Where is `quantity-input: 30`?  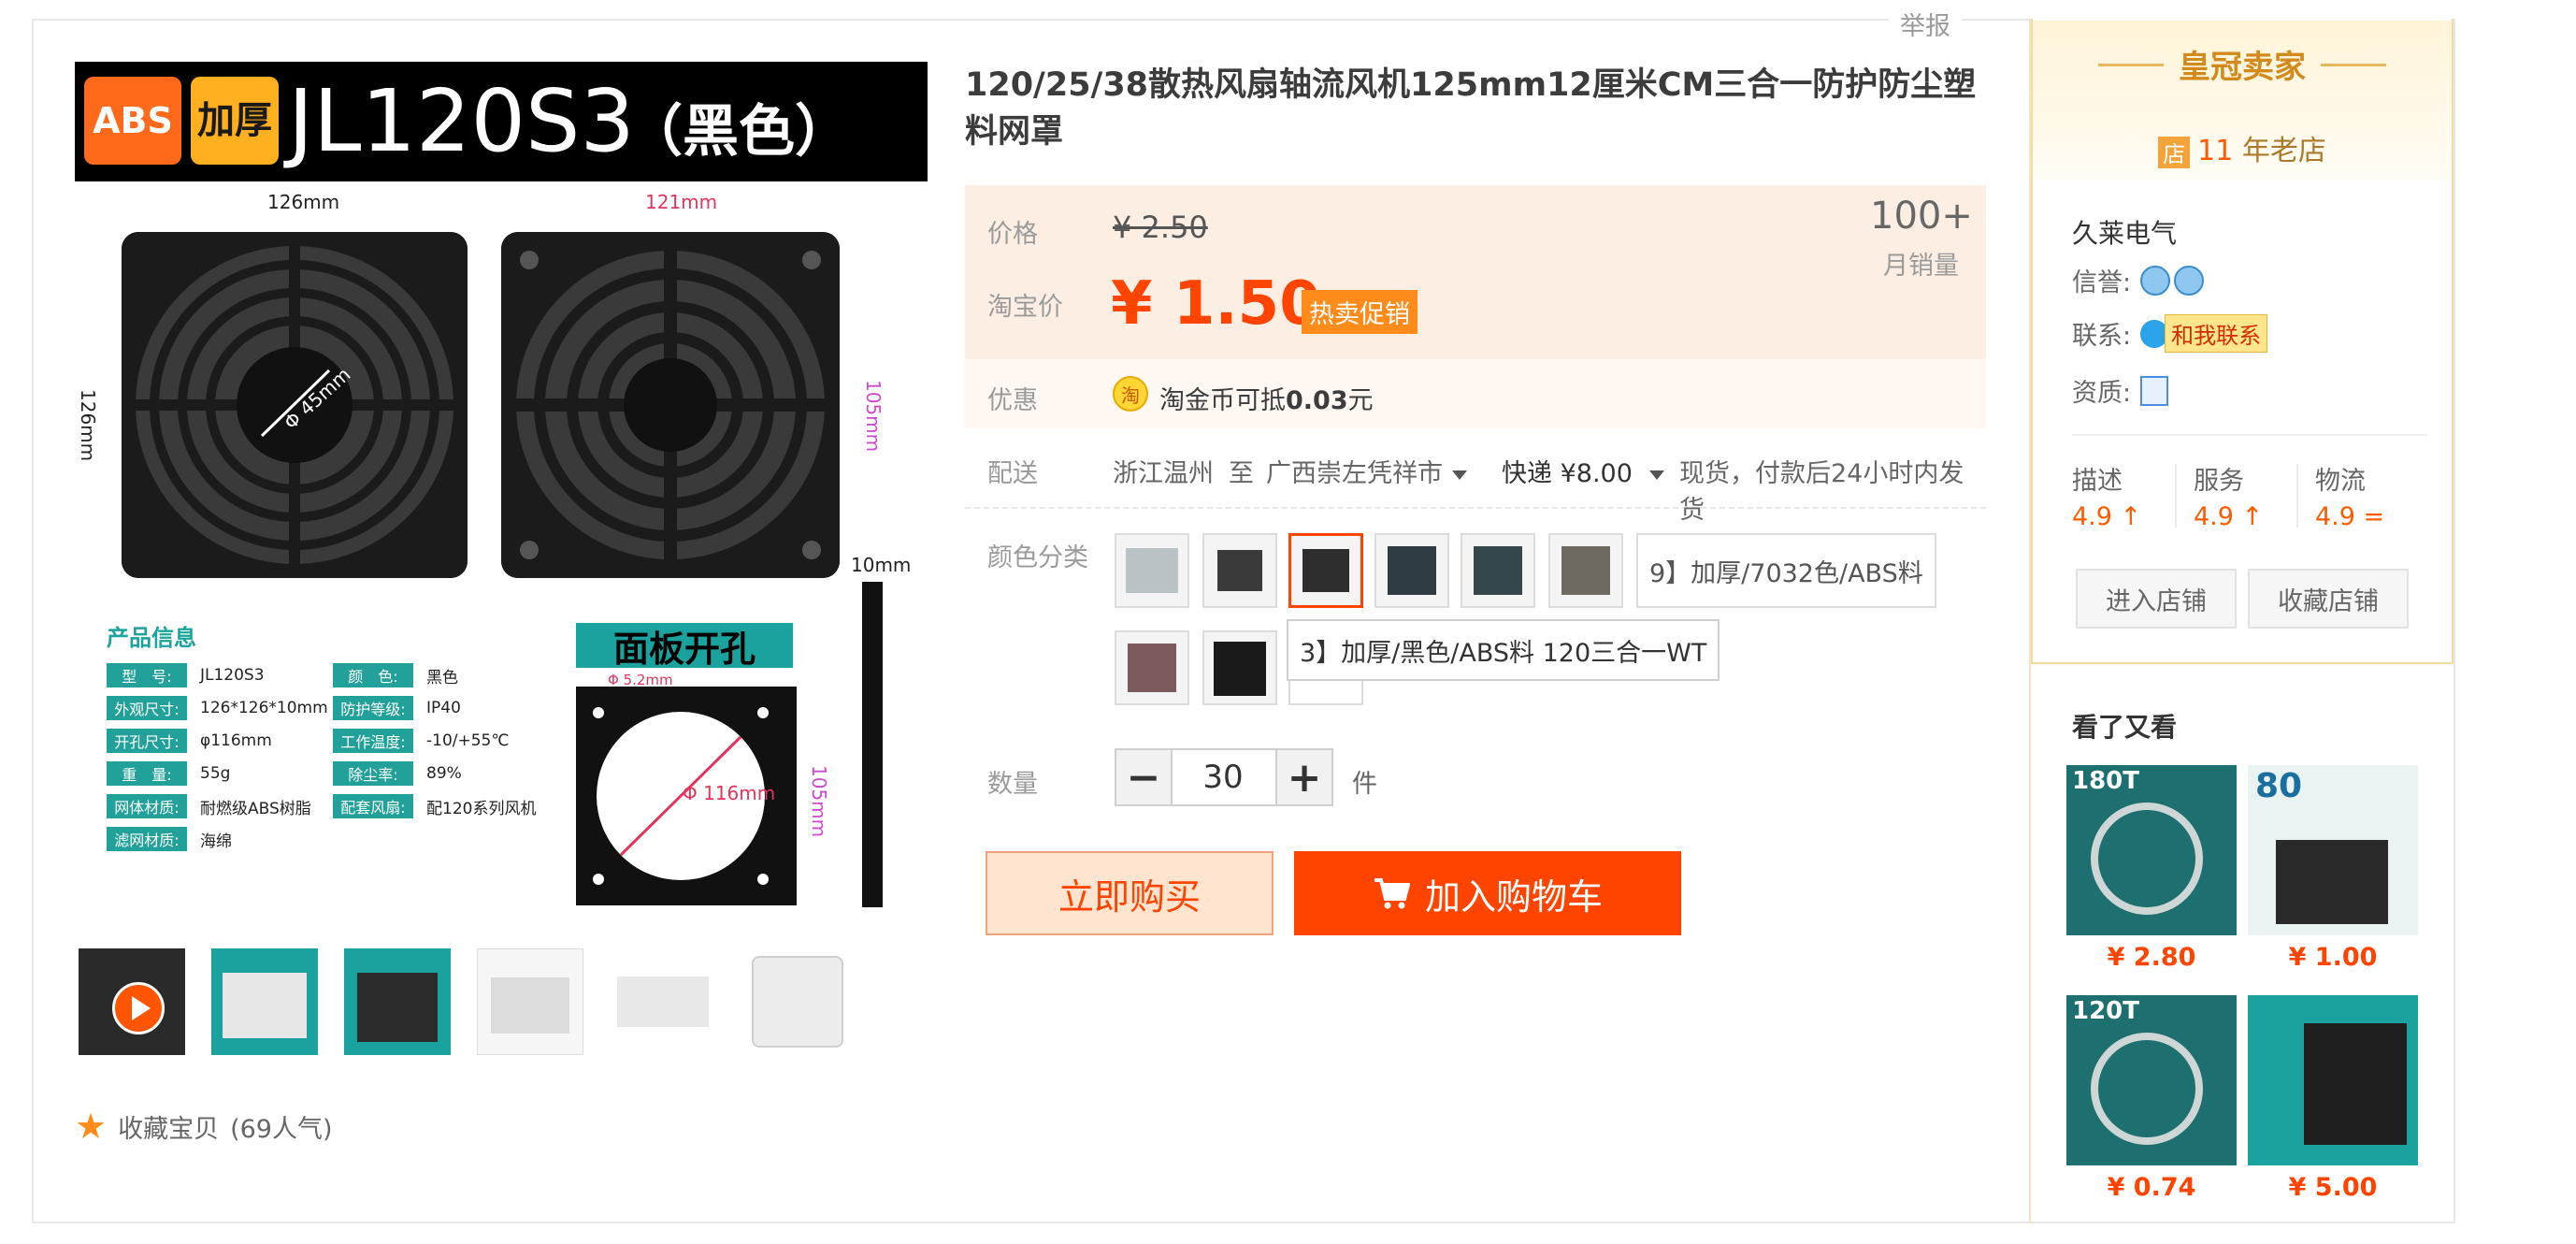 quantity-input: 30 is located at coordinates (1223, 777).